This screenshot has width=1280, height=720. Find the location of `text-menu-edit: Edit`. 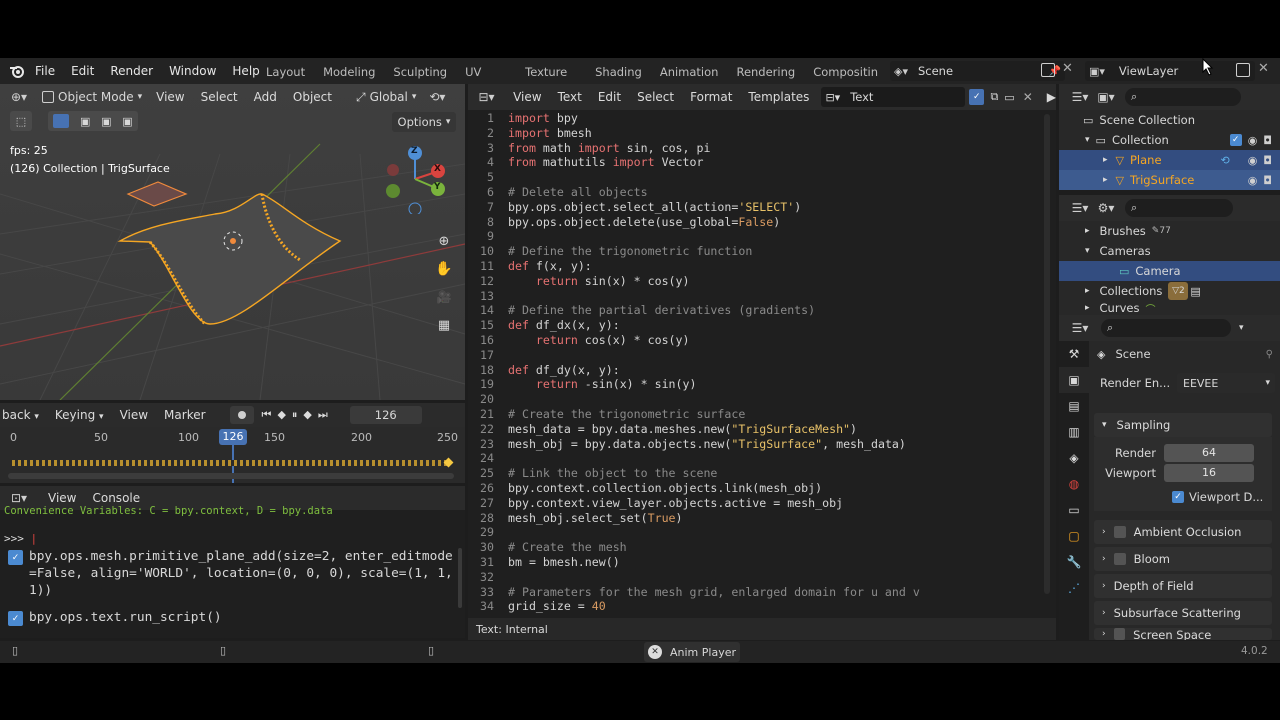

text-menu-edit: Edit is located at coordinates (609, 97).